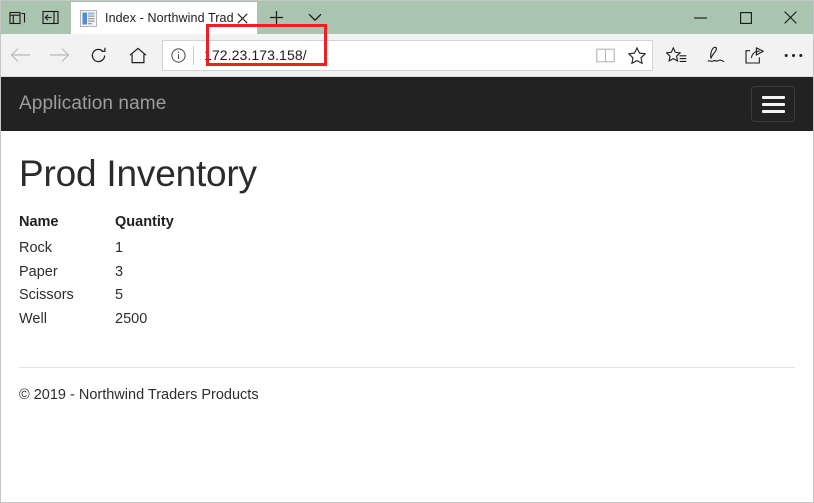 The width and height of the screenshot is (814, 503). I want to click on cell-quantity: 1, so click(119, 248).